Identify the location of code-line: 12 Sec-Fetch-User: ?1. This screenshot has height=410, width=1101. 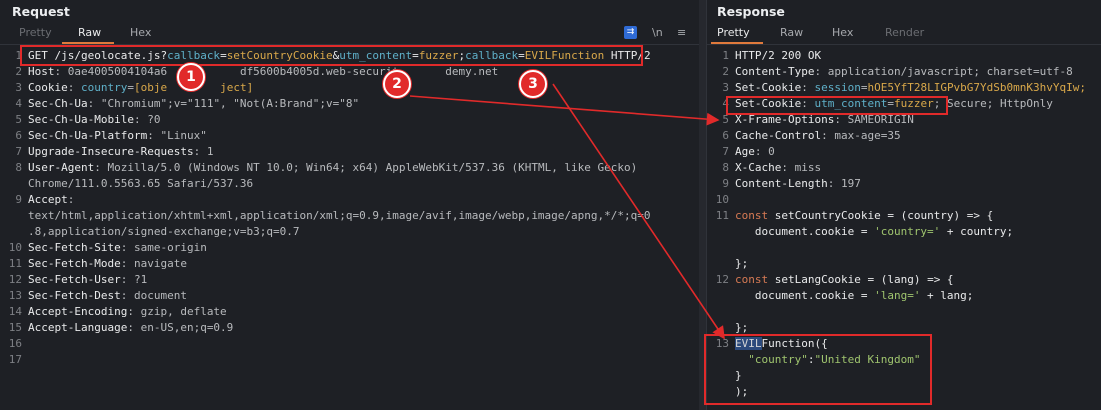
(349, 280).